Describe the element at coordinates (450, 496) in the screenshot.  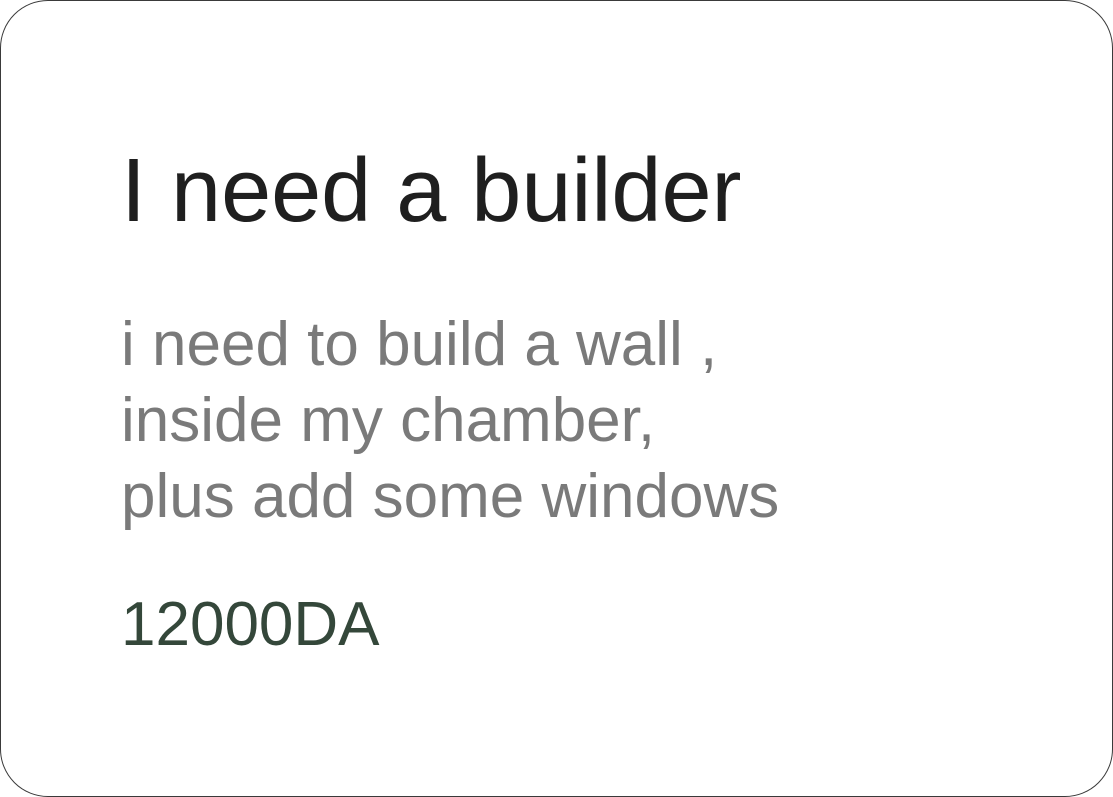
I see `job-description-line: plus add some windows` at that location.